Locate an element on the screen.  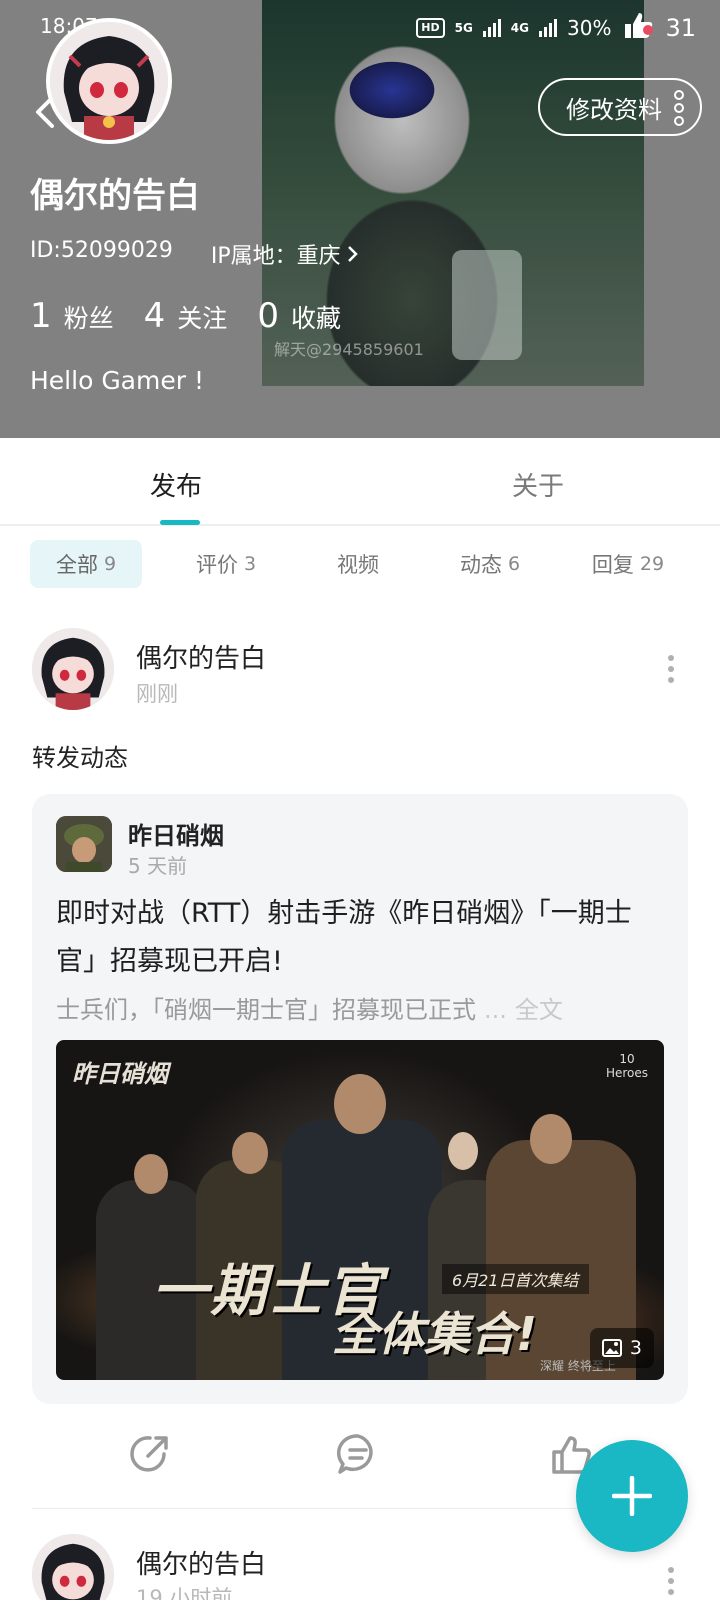
tab-indicator is located at coordinates (180, 522).